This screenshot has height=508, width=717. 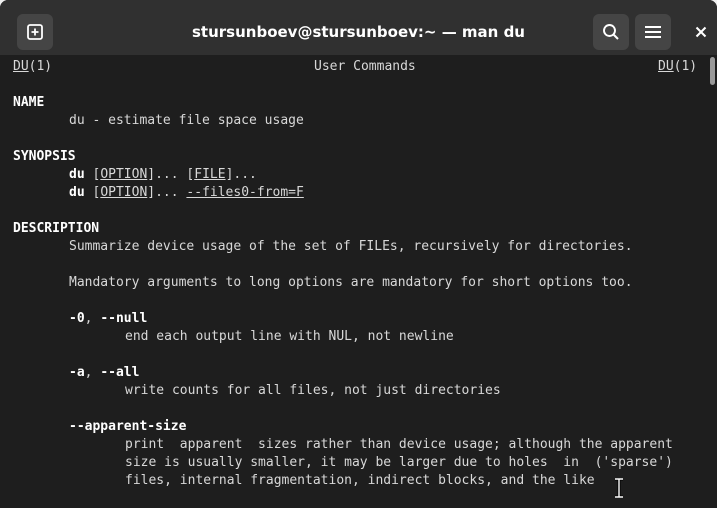 I want to click on window-title: stursunboev@stursunboev:~ — man du, so click(x=358, y=32).